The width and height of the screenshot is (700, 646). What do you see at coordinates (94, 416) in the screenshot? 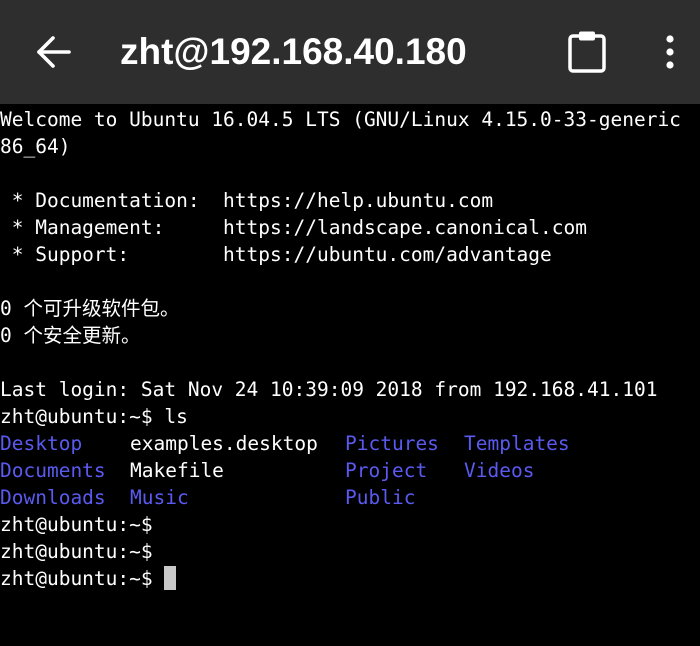
I see `terminal-line: zht@ubuntu:~$ ls` at bounding box center [94, 416].